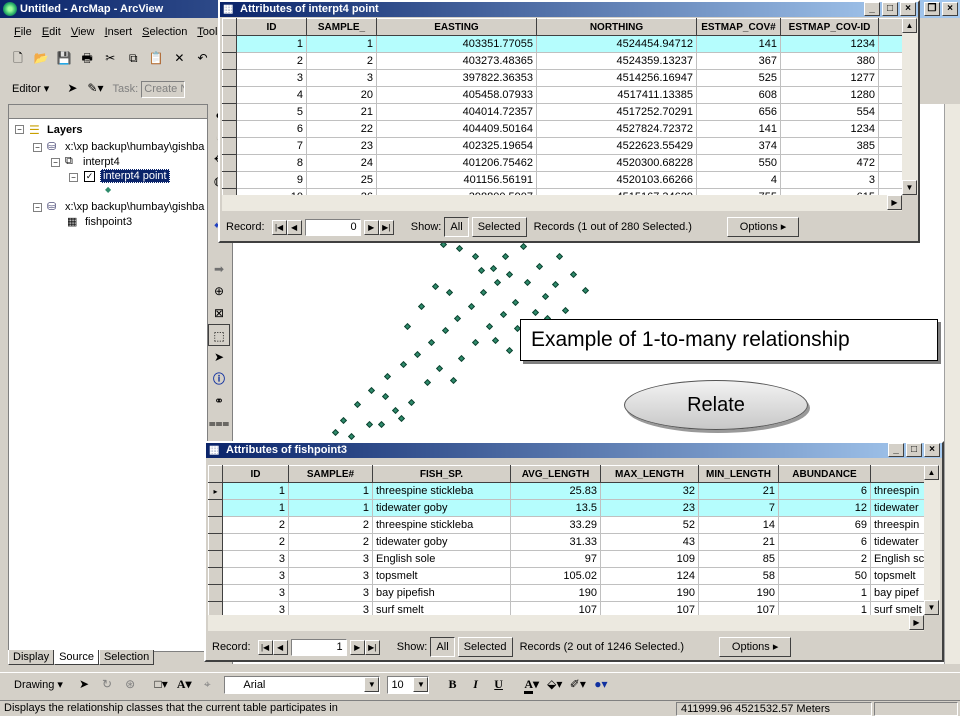 The height and width of the screenshot is (716, 960). Describe the element at coordinates (931, 607) in the screenshot. I see `scroll-down-icon: ▼` at that location.